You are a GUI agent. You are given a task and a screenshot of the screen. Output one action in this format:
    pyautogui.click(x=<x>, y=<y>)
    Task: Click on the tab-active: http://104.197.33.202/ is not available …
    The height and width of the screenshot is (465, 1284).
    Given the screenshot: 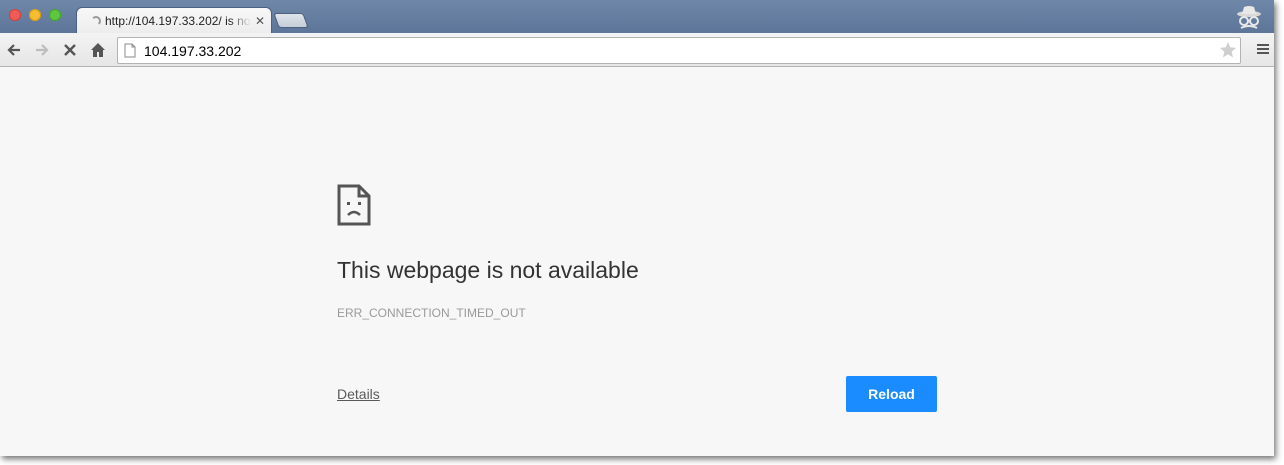 What is the action you would take?
    pyautogui.click(x=174, y=20)
    